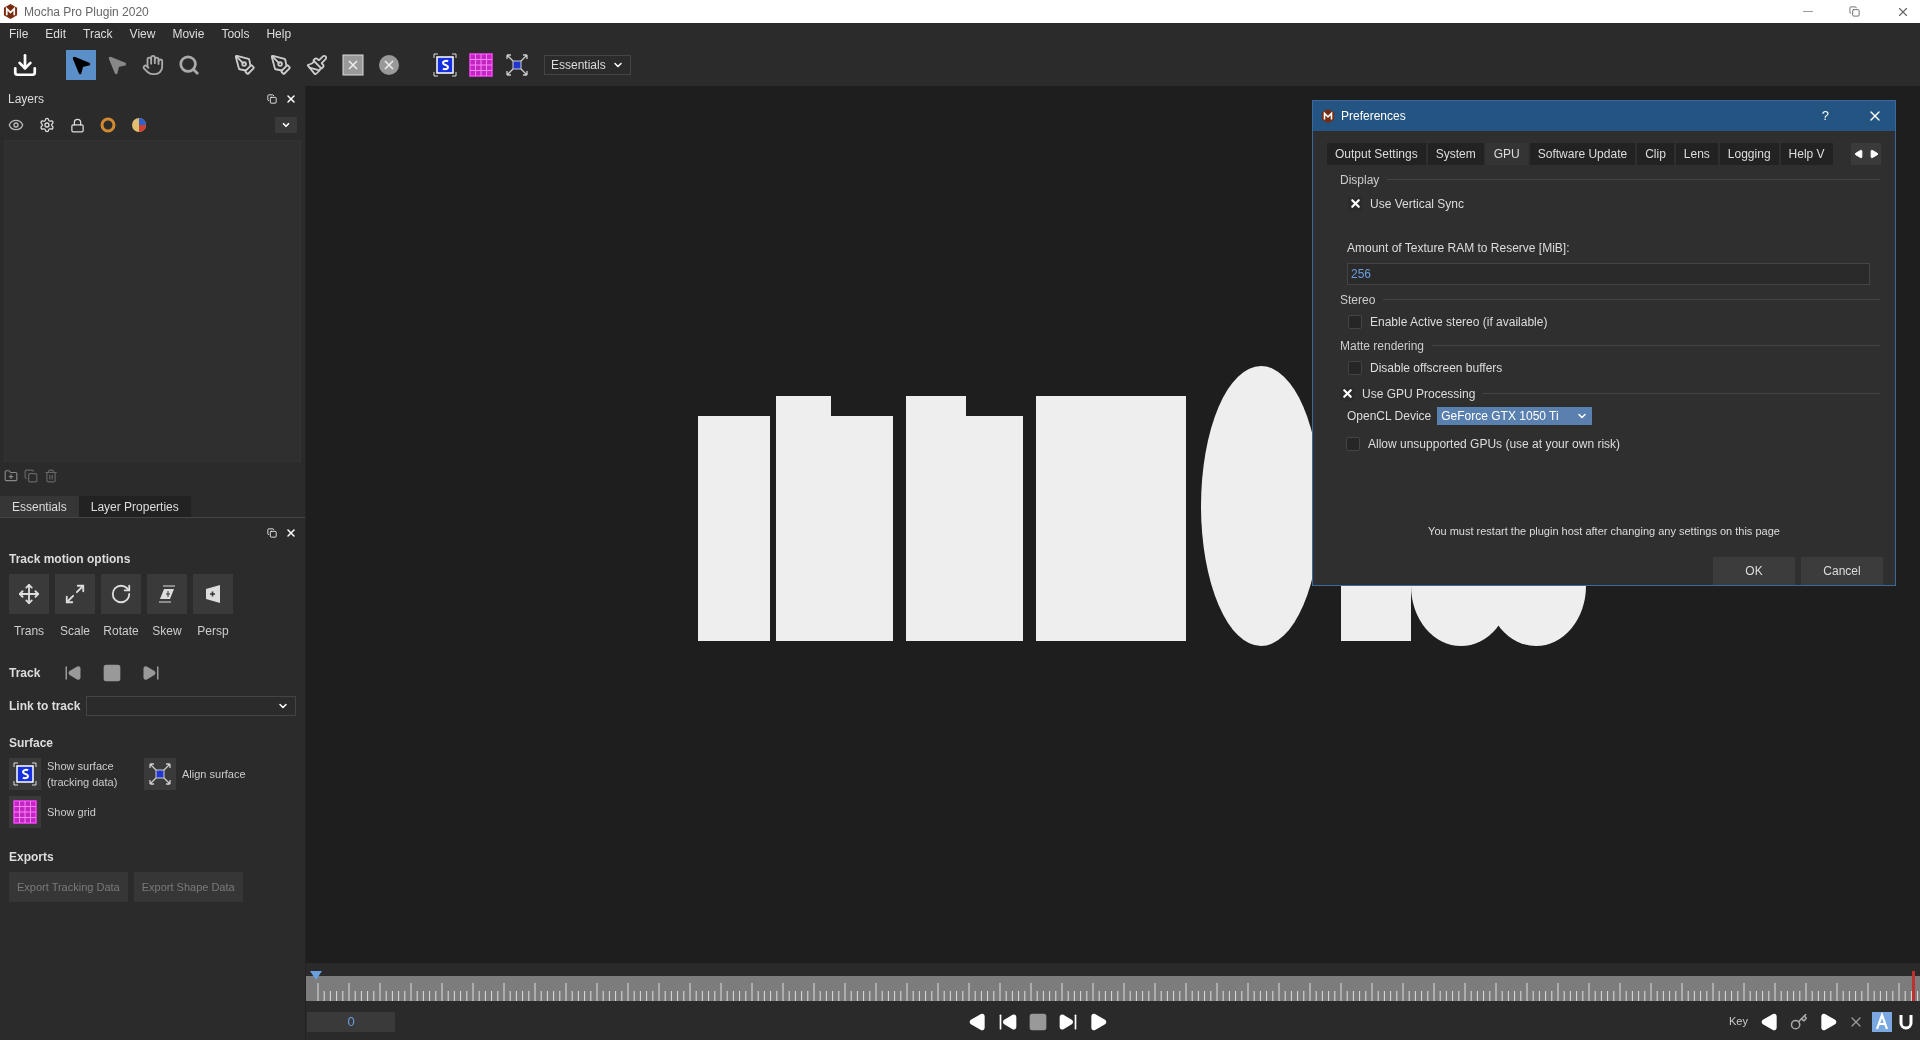 Image resolution: width=1920 pixels, height=1040 pixels. What do you see at coordinates (1906, 1021) in the screenshot?
I see `magnet-icon` at bounding box center [1906, 1021].